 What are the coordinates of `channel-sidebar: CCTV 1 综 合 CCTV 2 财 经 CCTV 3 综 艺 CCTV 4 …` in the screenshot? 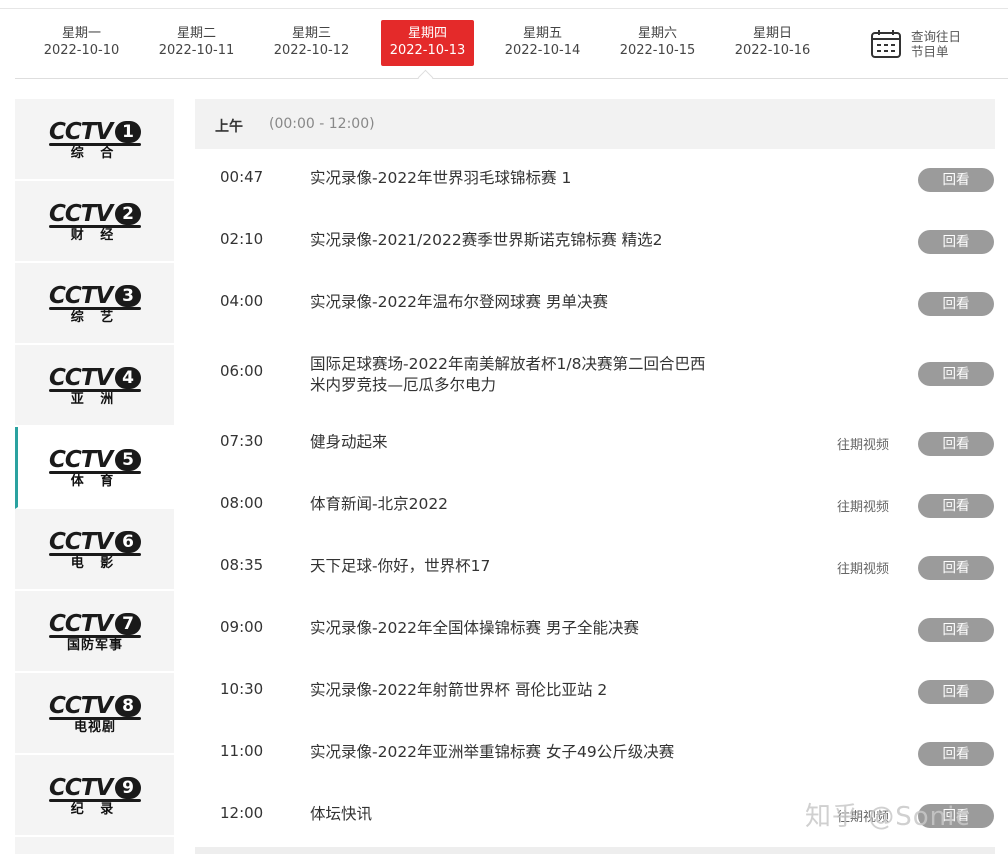 It's located at (95, 477).